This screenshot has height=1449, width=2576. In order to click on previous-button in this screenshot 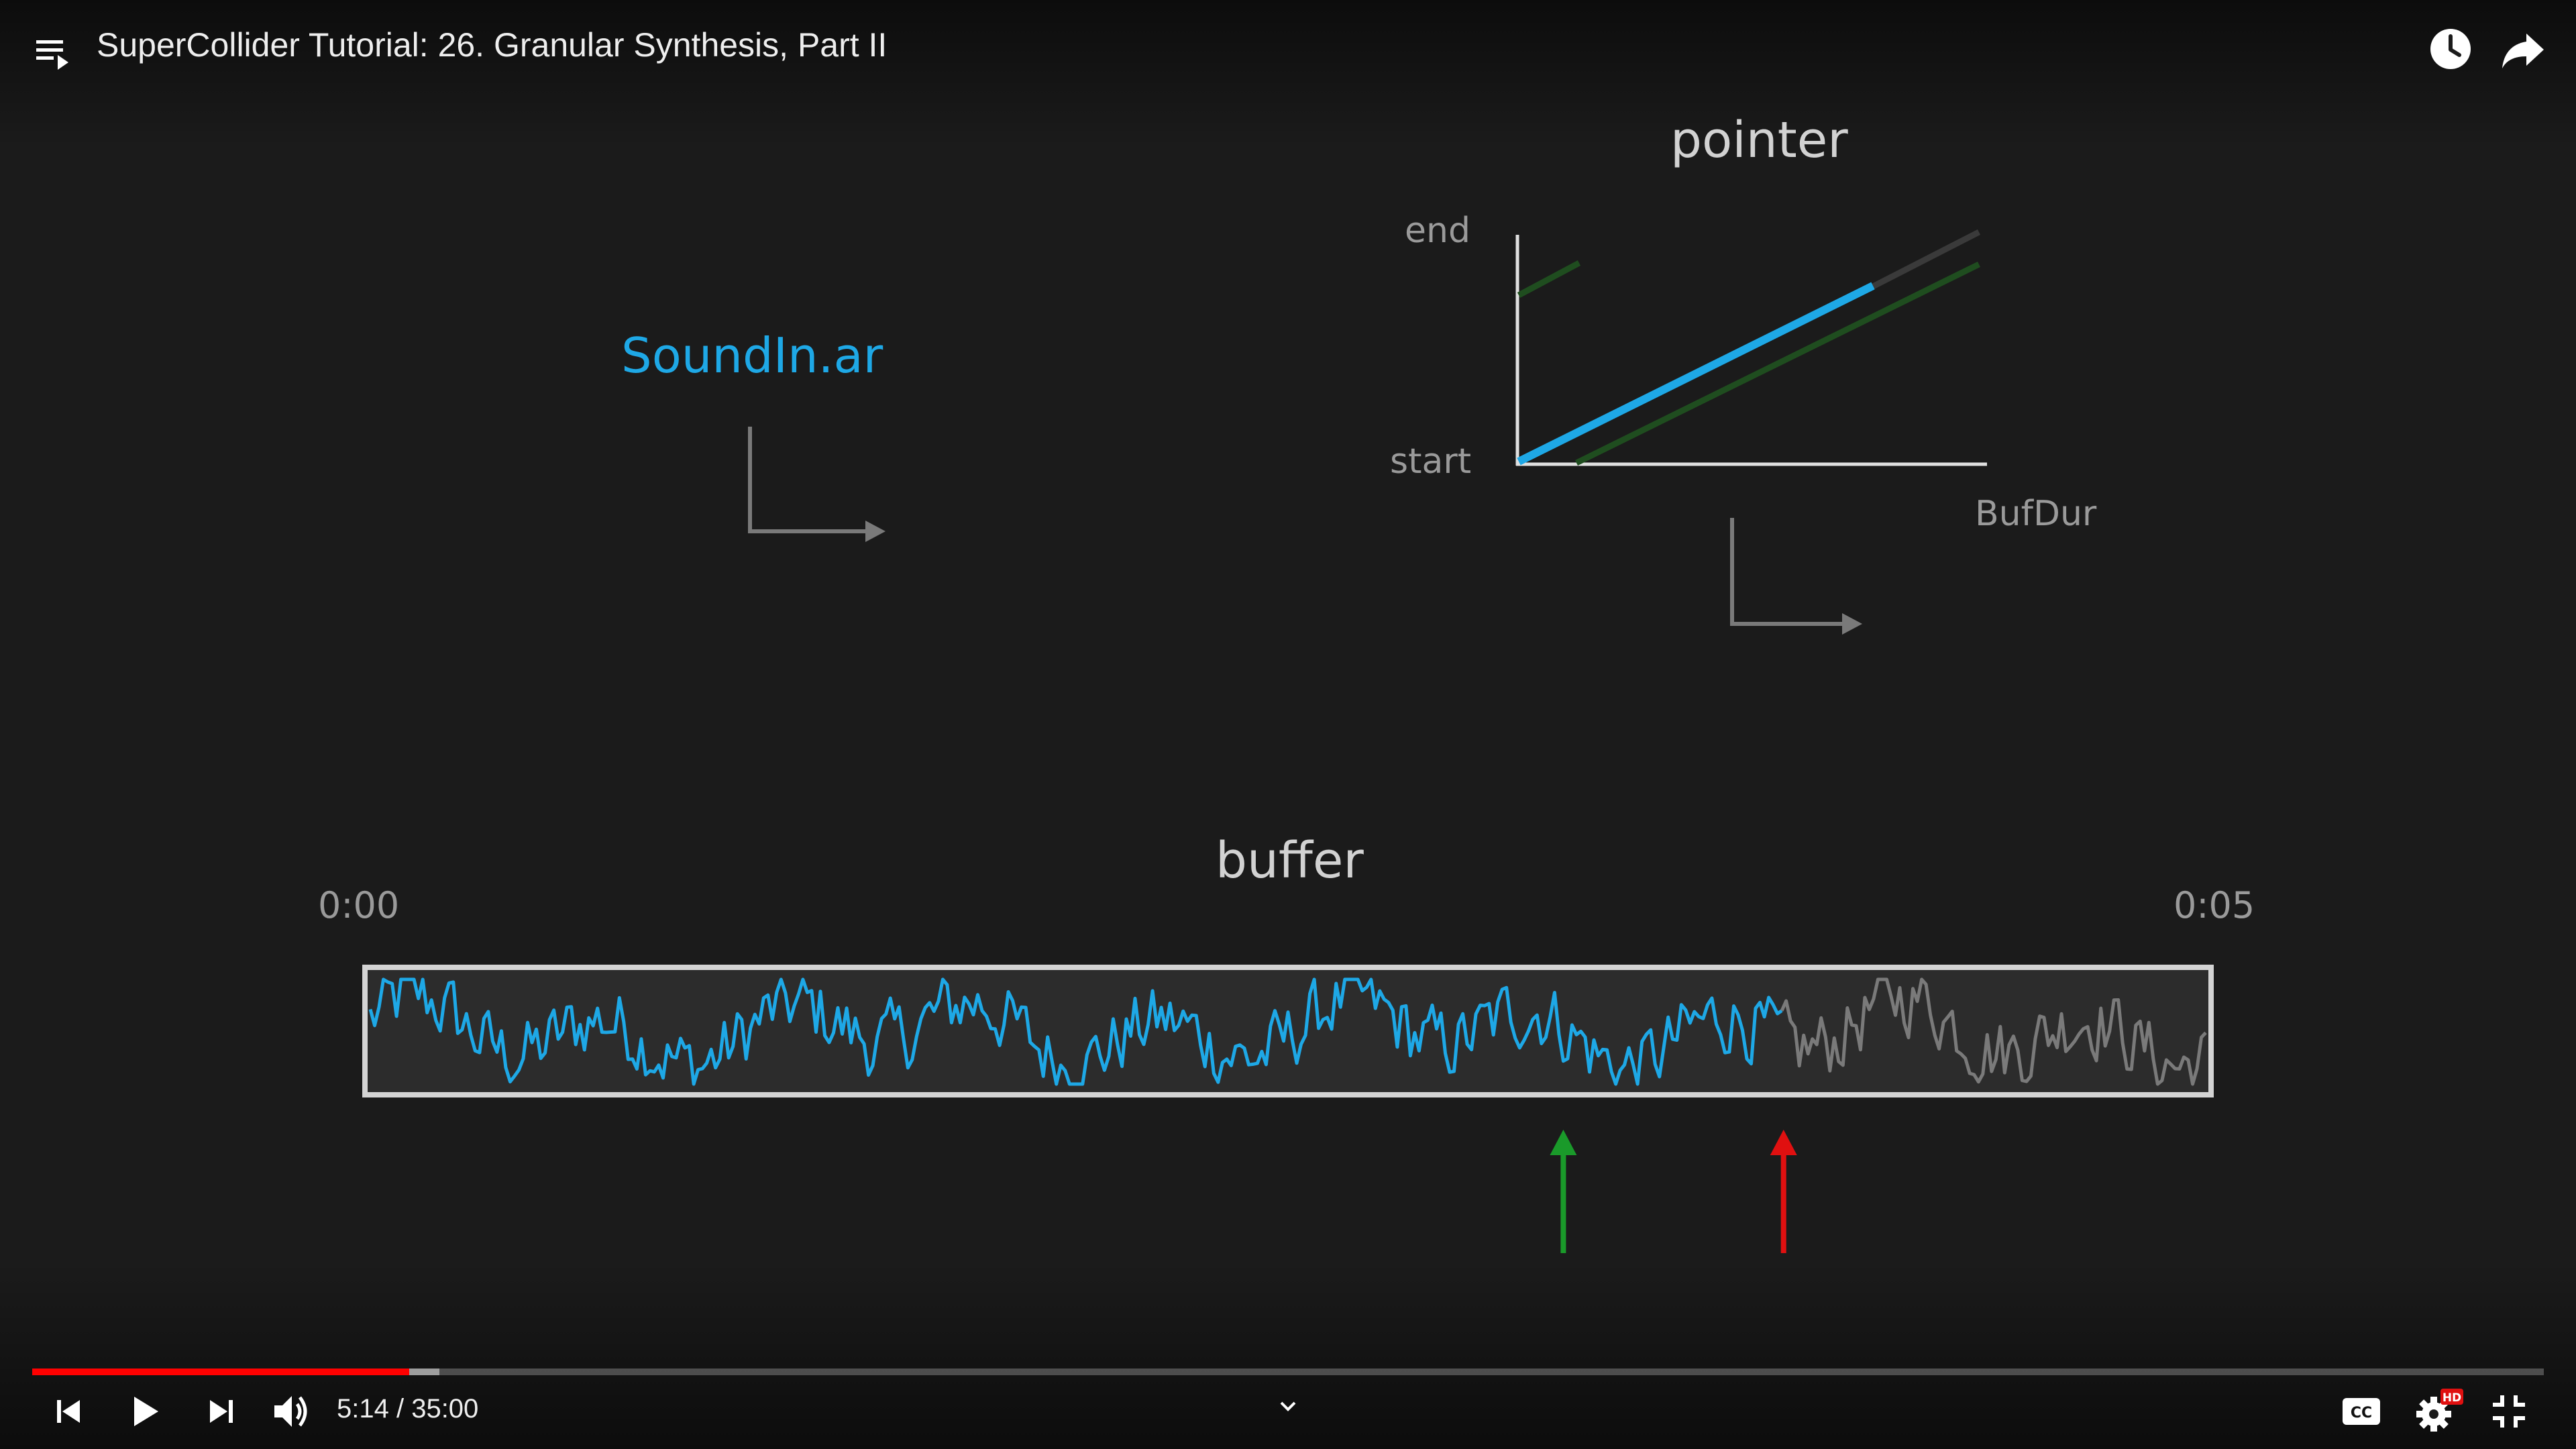, I will do `click(68, 1411)`.